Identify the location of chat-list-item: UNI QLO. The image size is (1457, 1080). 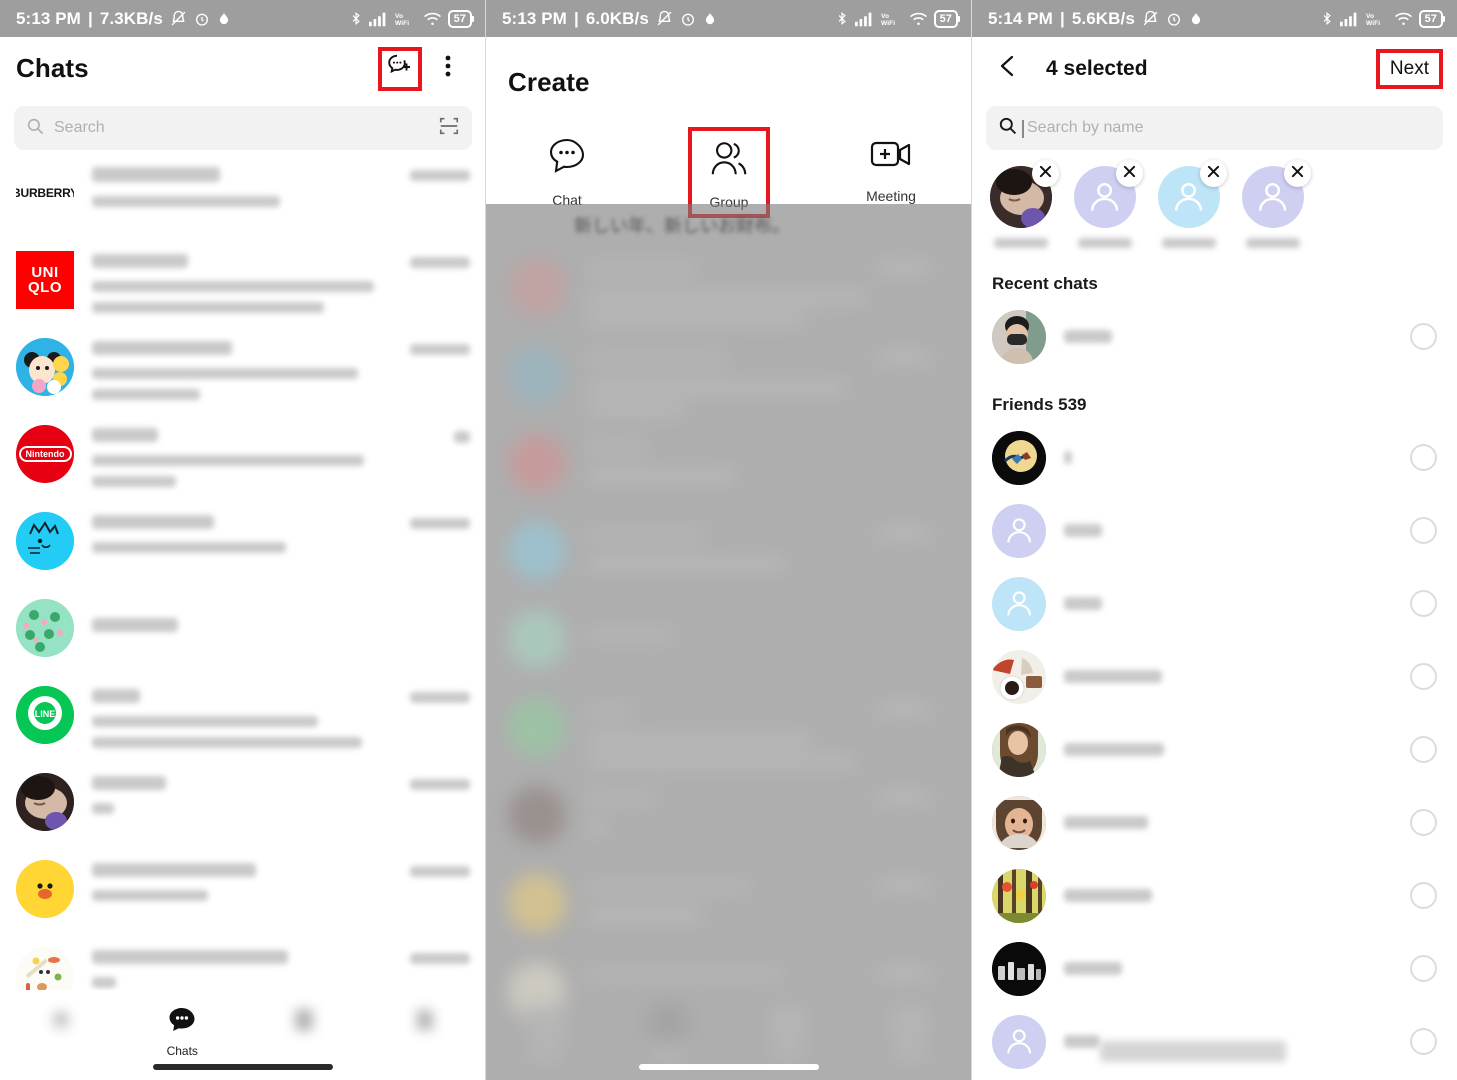
(243, 280).